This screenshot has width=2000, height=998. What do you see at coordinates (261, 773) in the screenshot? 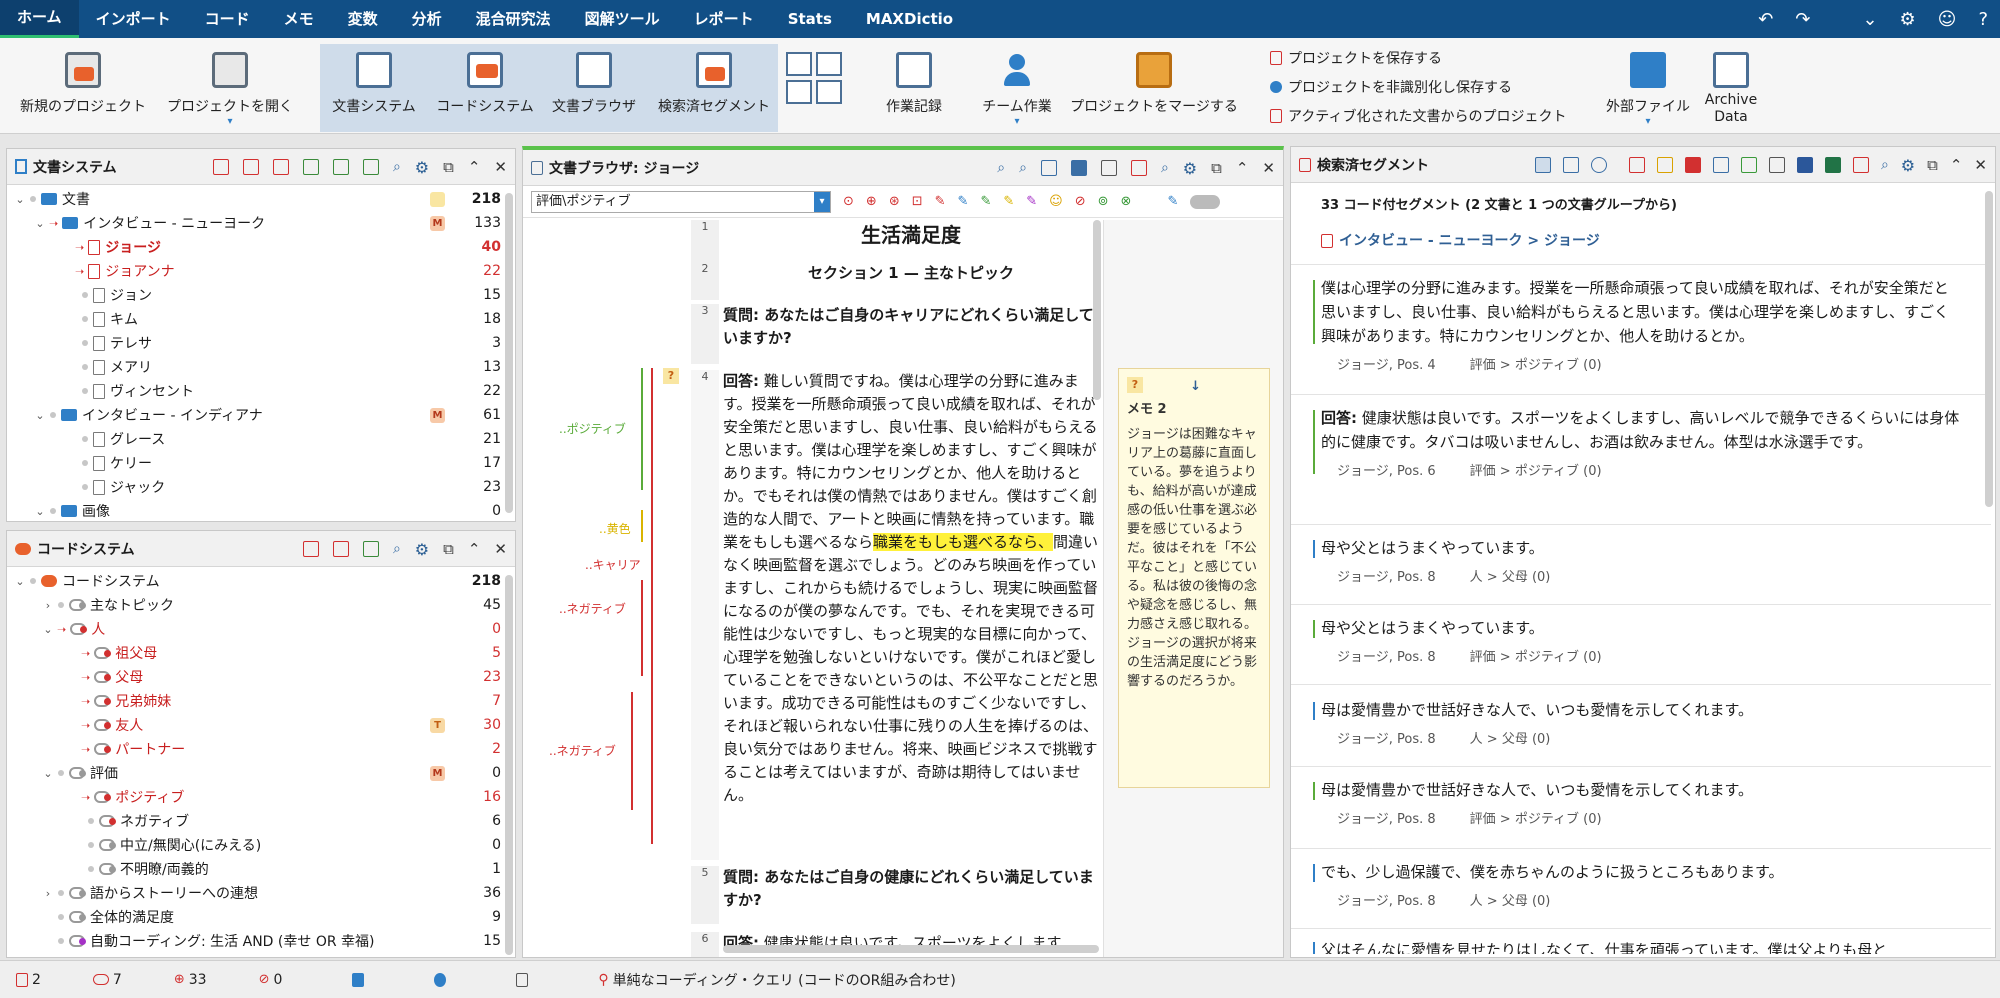
I see `tree-row-evaluation: ⌄ 評価 M 0` at bounding box center [261, 773].